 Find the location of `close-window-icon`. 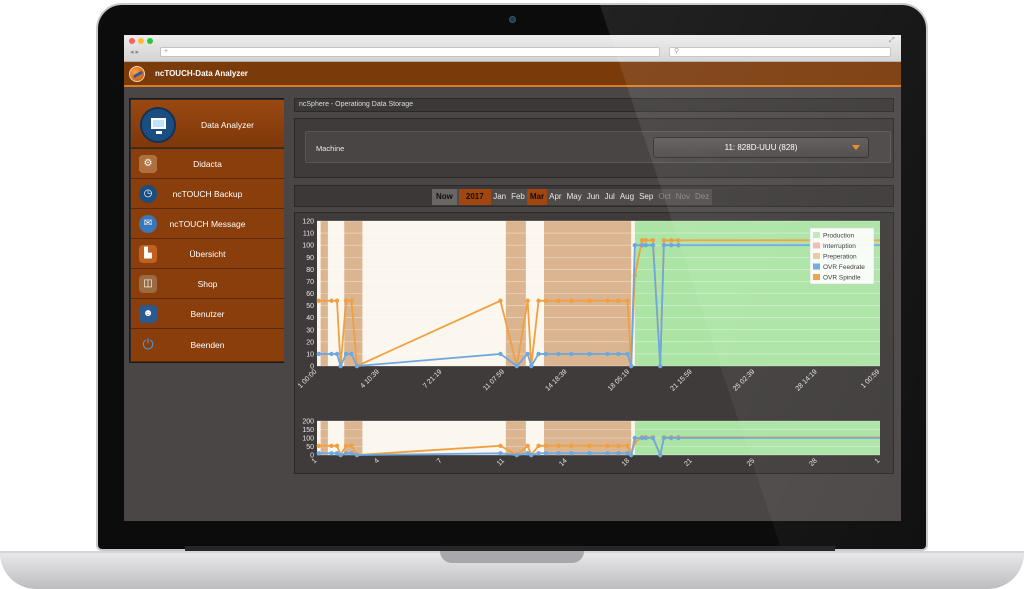

close-window-icon is located at coordinates (132, 41).